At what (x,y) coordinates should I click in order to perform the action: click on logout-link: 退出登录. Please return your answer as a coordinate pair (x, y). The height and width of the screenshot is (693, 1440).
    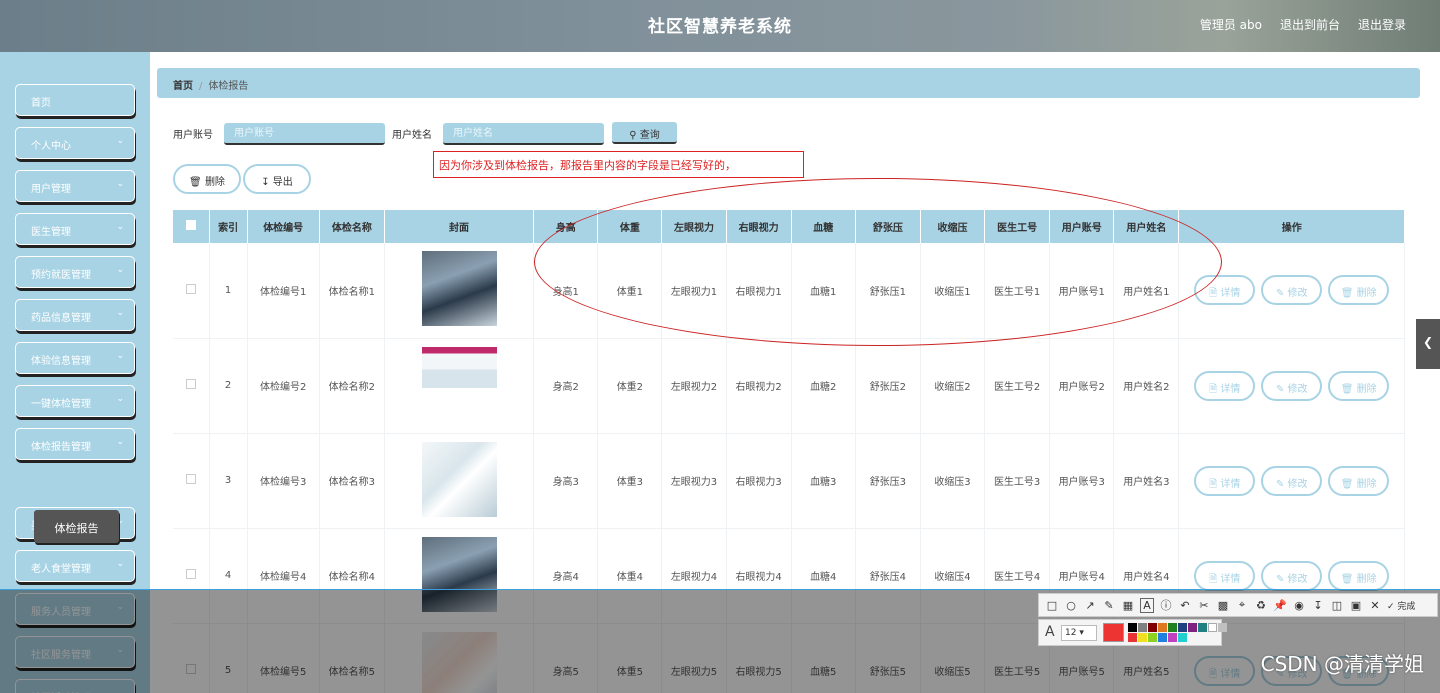
    Looking at the image, I should click on (1382, 24).